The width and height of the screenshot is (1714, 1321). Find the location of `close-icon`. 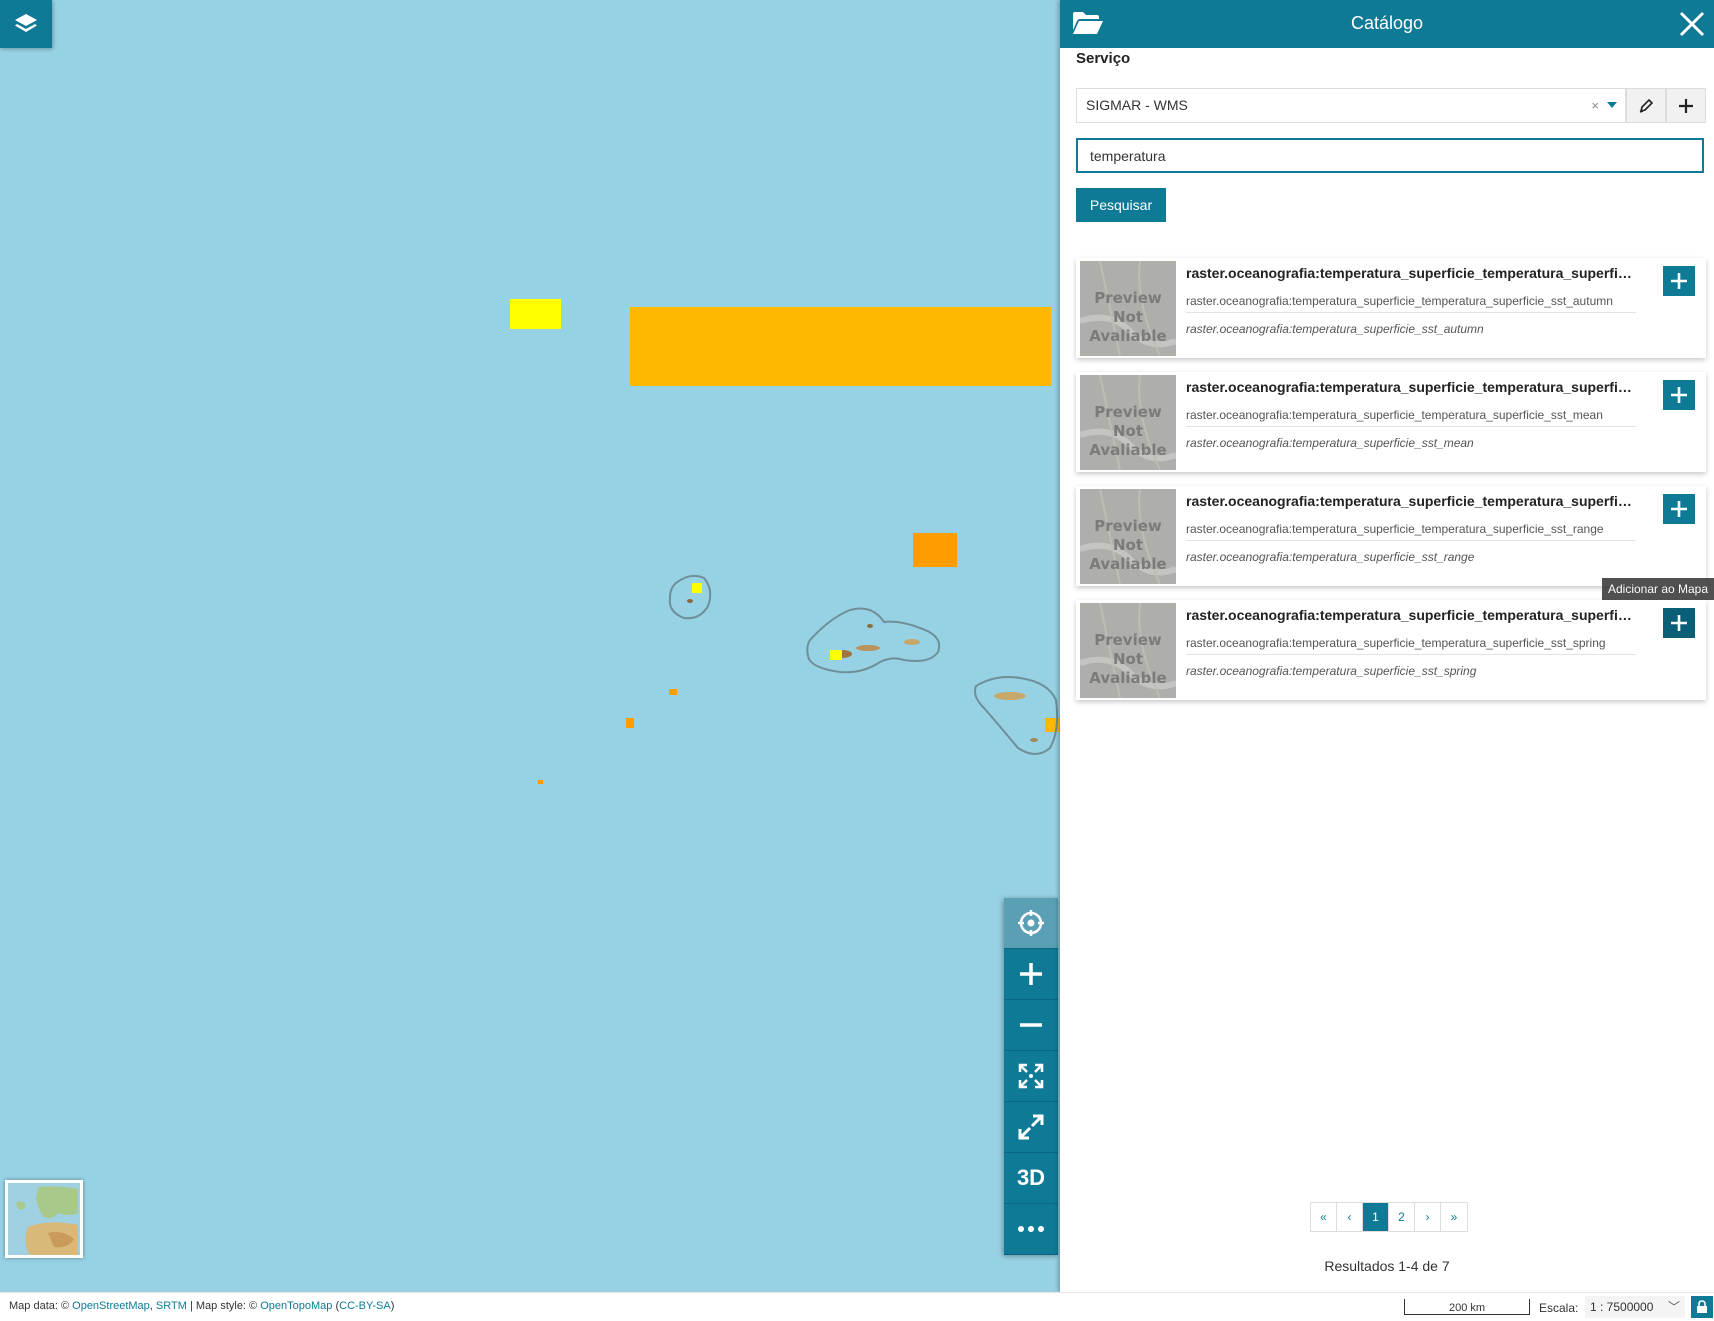

close-icon is located at coordinates (1692, 24).